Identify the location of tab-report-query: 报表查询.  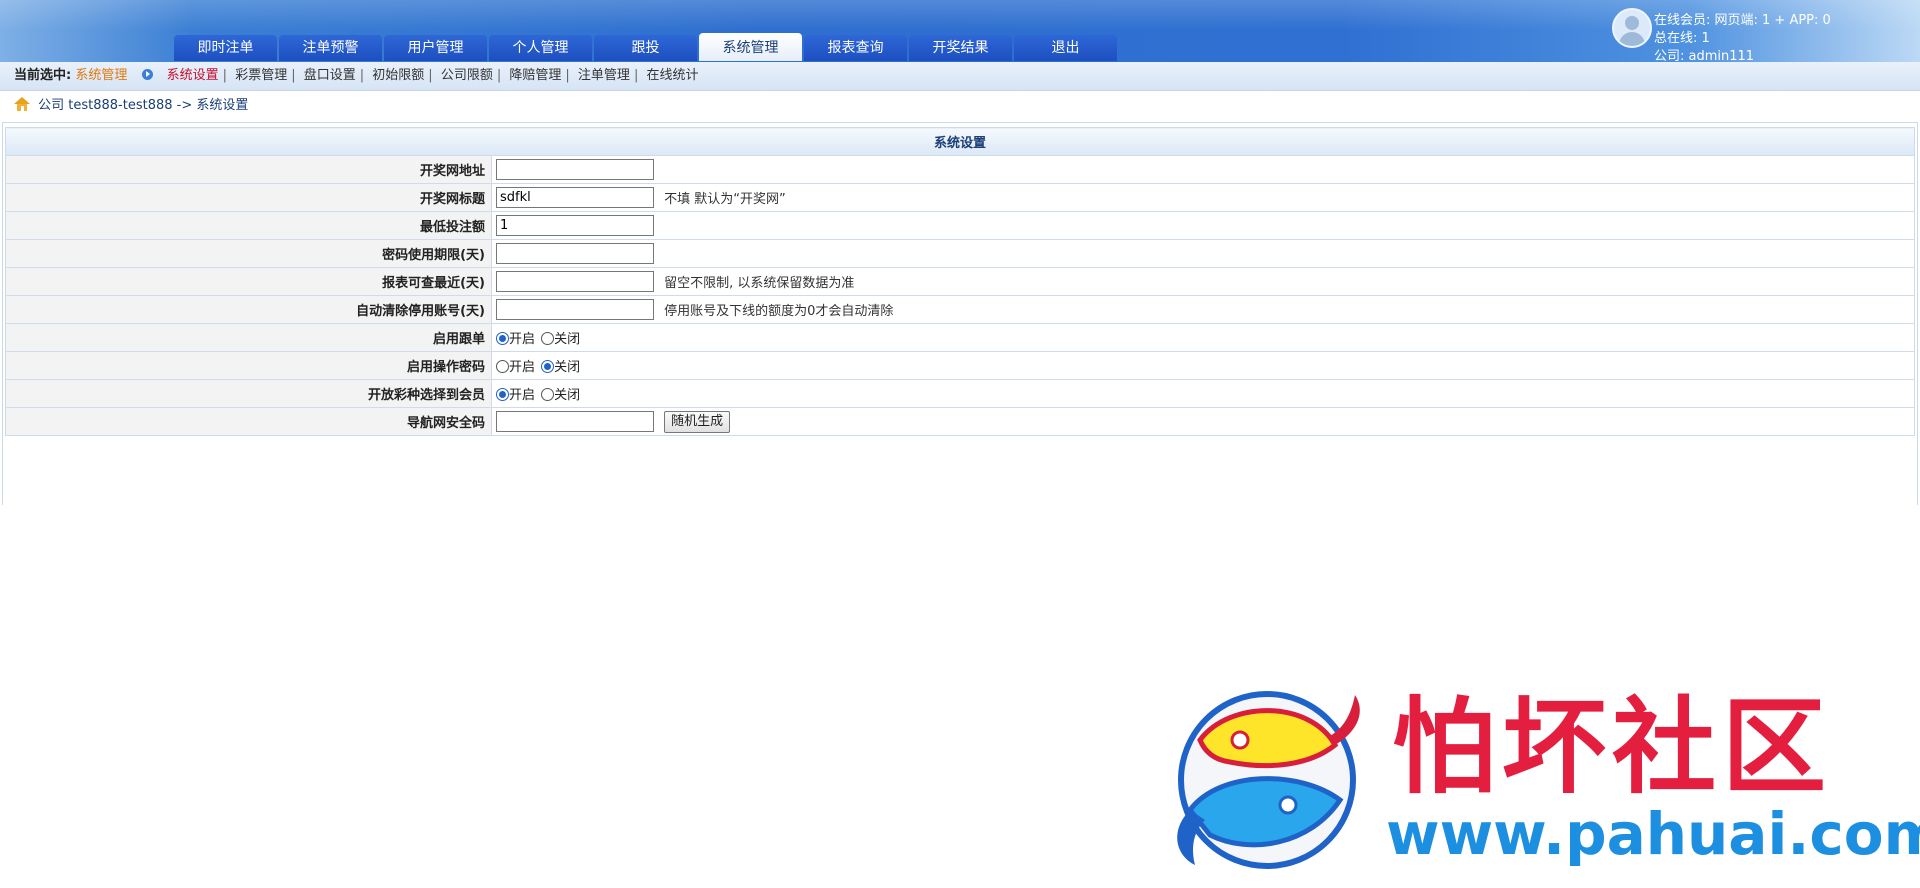
(855, 48).